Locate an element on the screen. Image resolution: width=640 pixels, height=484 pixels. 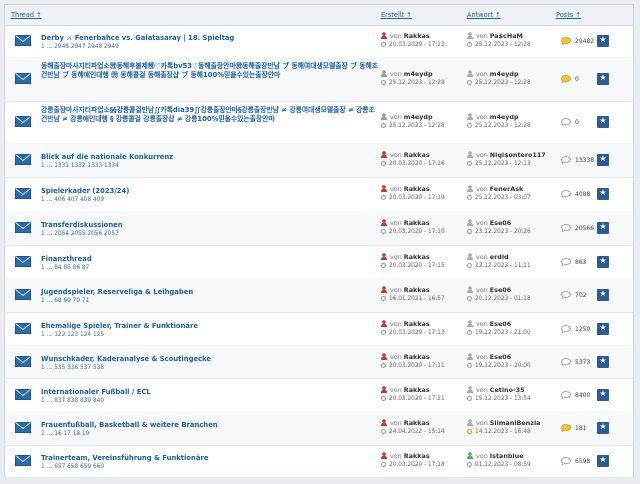
replier-name-link: FenerAsk is located at coordinates (506, 189).